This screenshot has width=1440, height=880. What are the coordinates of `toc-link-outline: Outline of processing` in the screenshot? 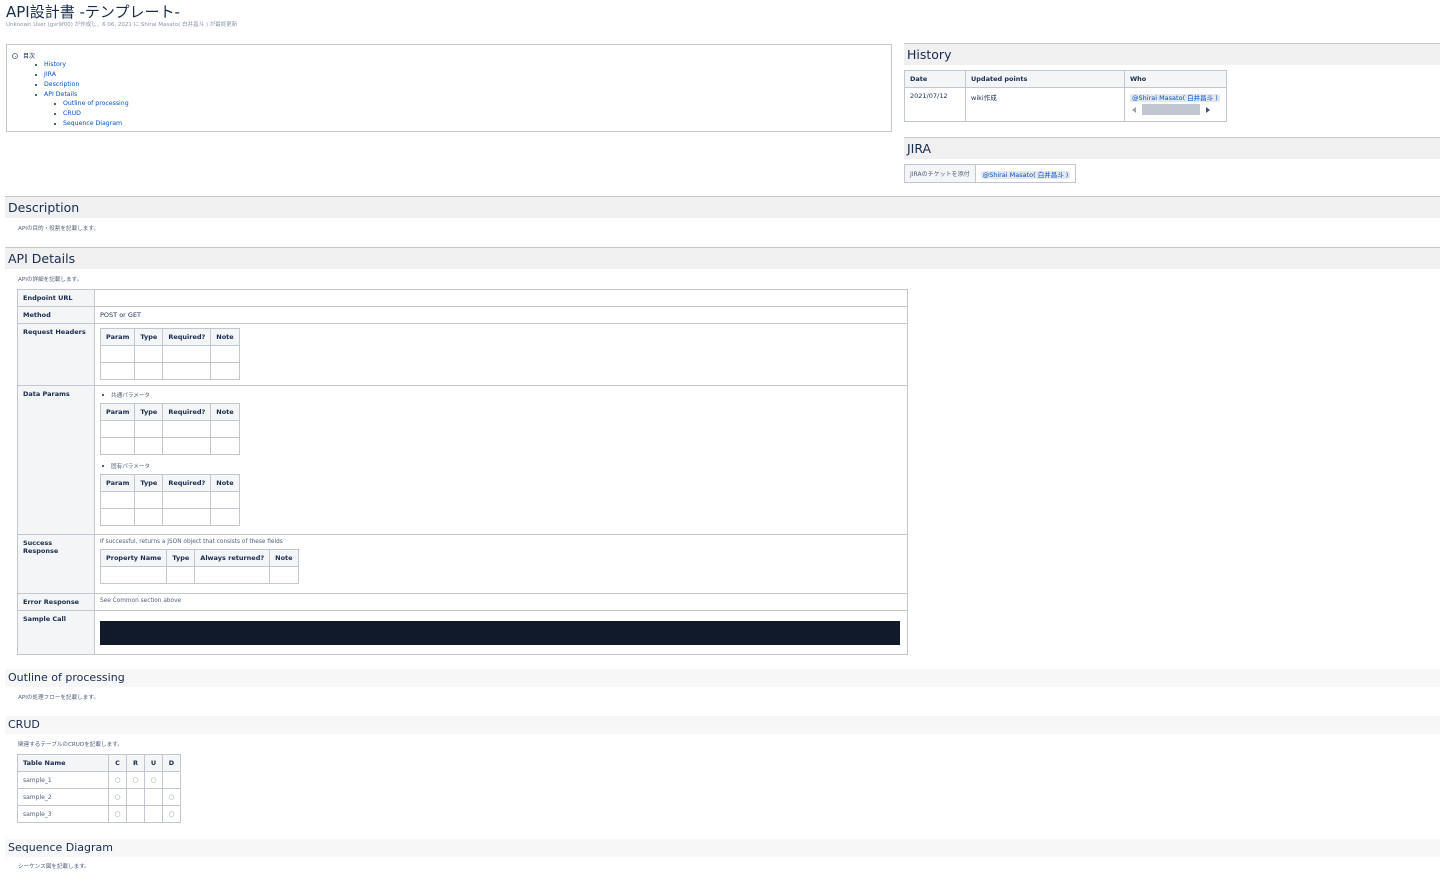 It's located at (91, 103).